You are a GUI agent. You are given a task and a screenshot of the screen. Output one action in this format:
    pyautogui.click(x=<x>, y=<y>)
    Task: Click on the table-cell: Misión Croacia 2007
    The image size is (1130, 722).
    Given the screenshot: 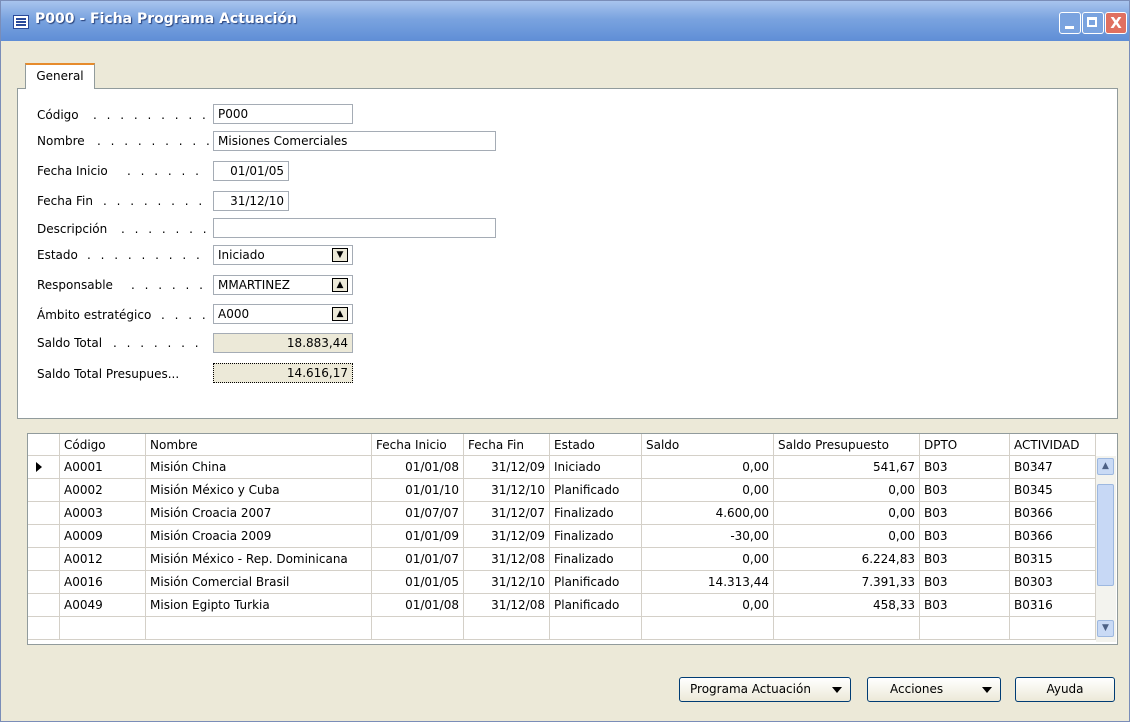 What is the action you would take?
    pyautogui.click(x=259, y=513)
    